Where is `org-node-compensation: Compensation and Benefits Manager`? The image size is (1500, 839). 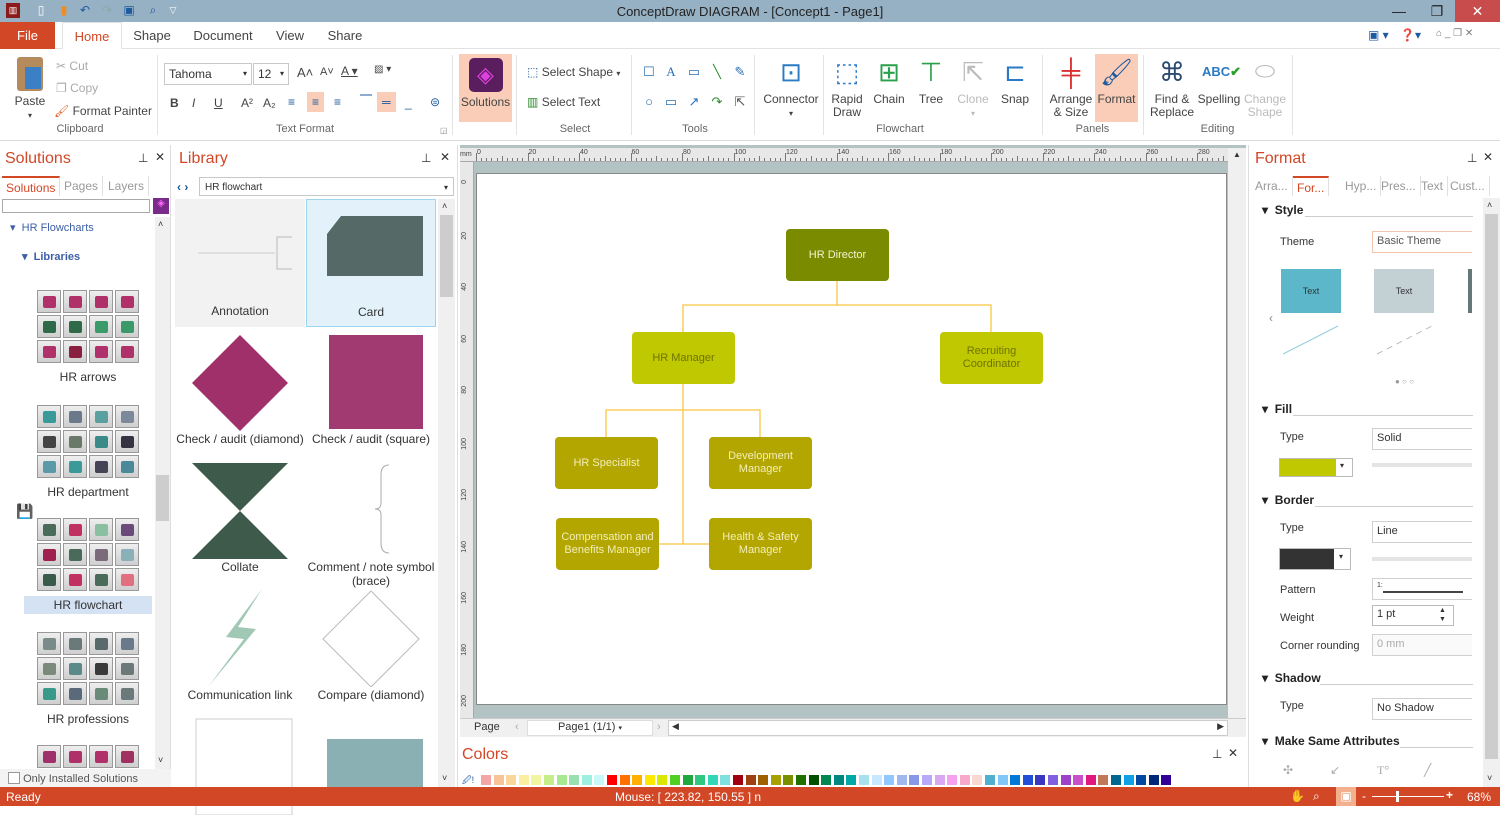
org-node-compensation: Compensation and Benefits Manager is located at coordinates (607, 544).